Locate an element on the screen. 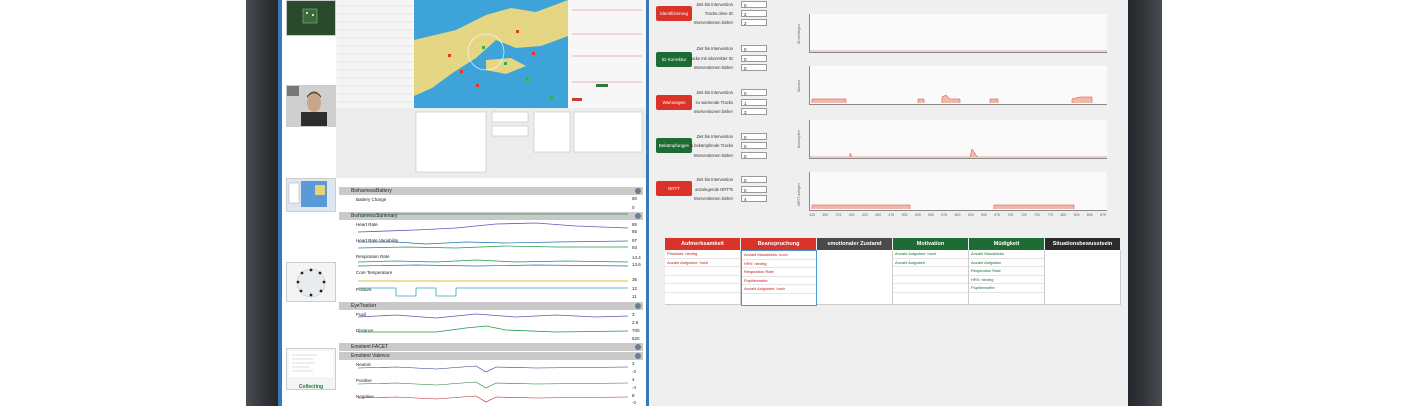  thumbnail-electrode-map is located at coordinates (311, 282).